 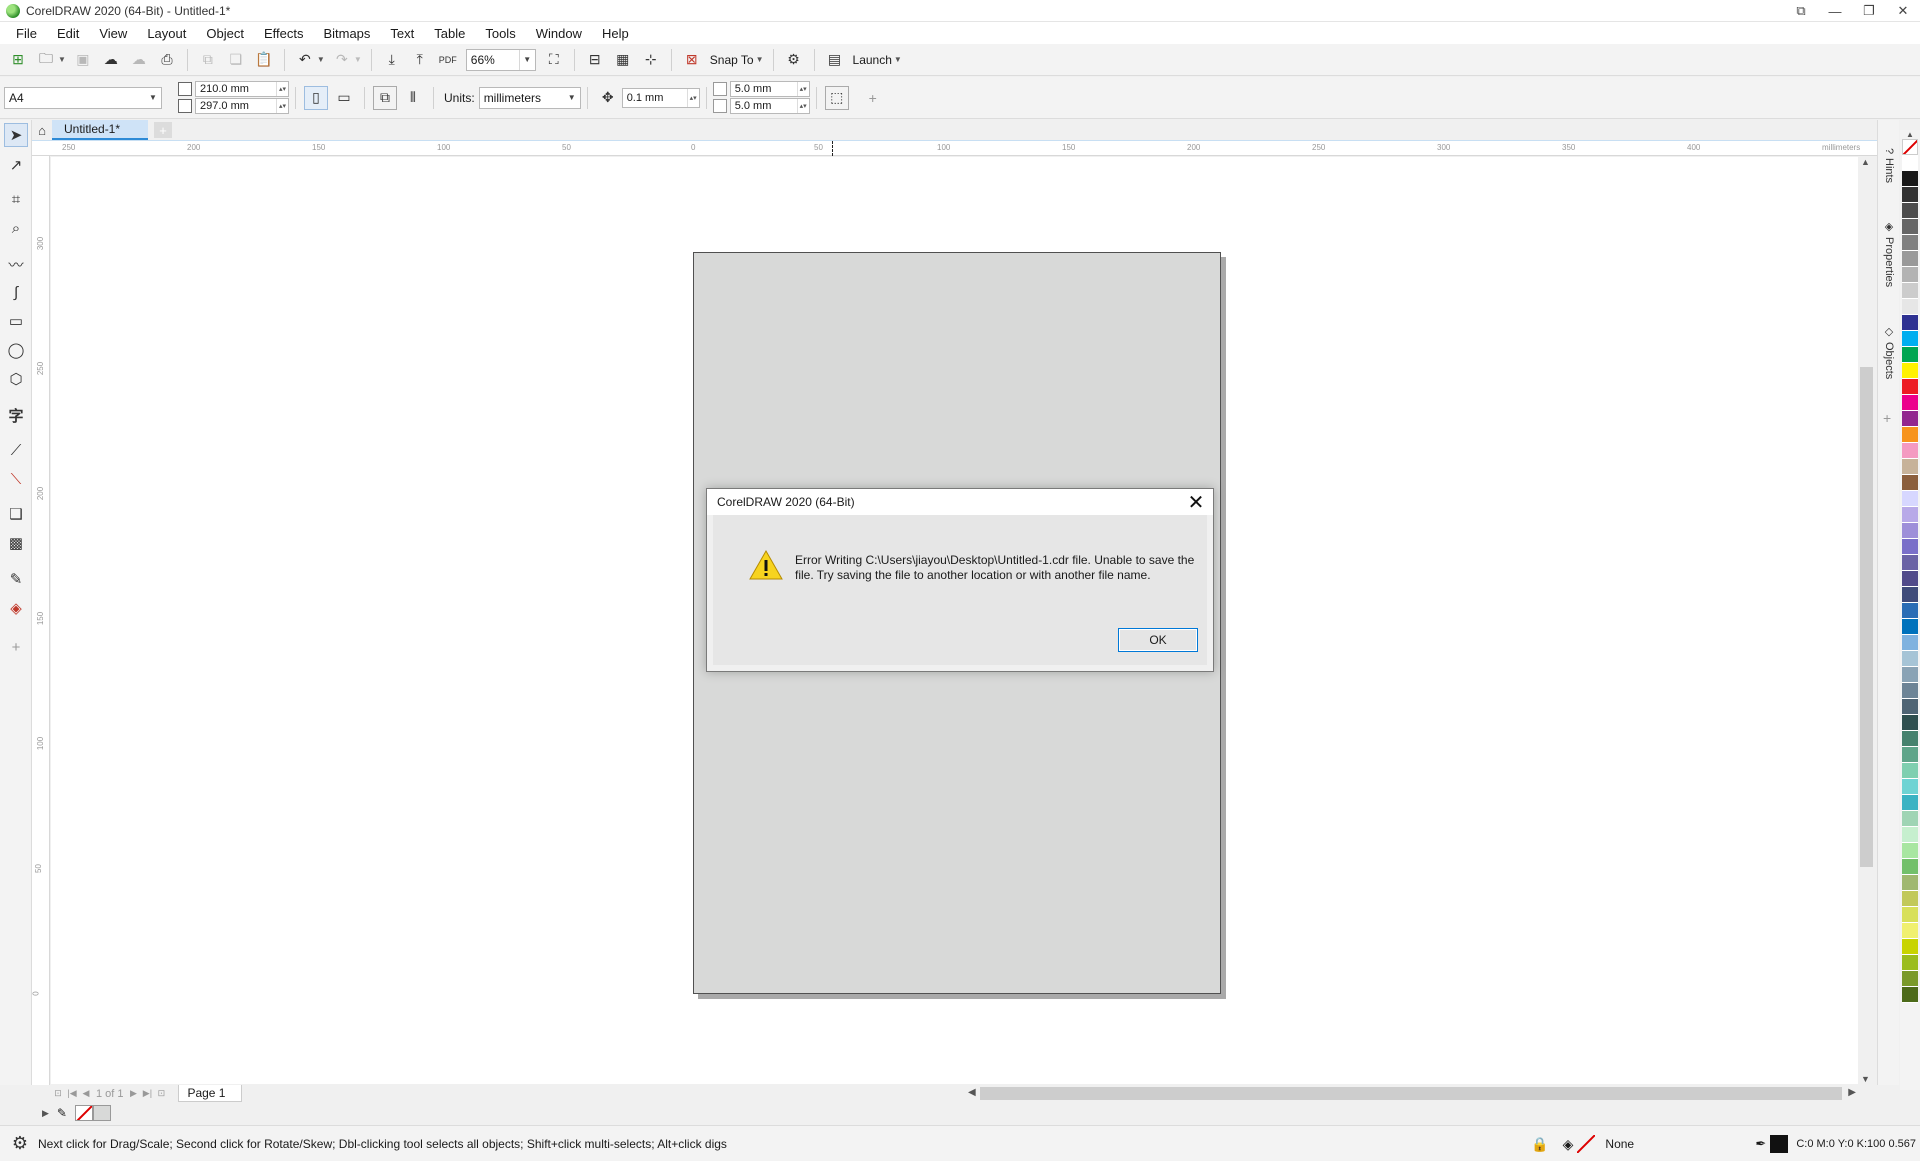 I want to click on scroll-right-icon: ▶, so click(x=1852, y=1092).